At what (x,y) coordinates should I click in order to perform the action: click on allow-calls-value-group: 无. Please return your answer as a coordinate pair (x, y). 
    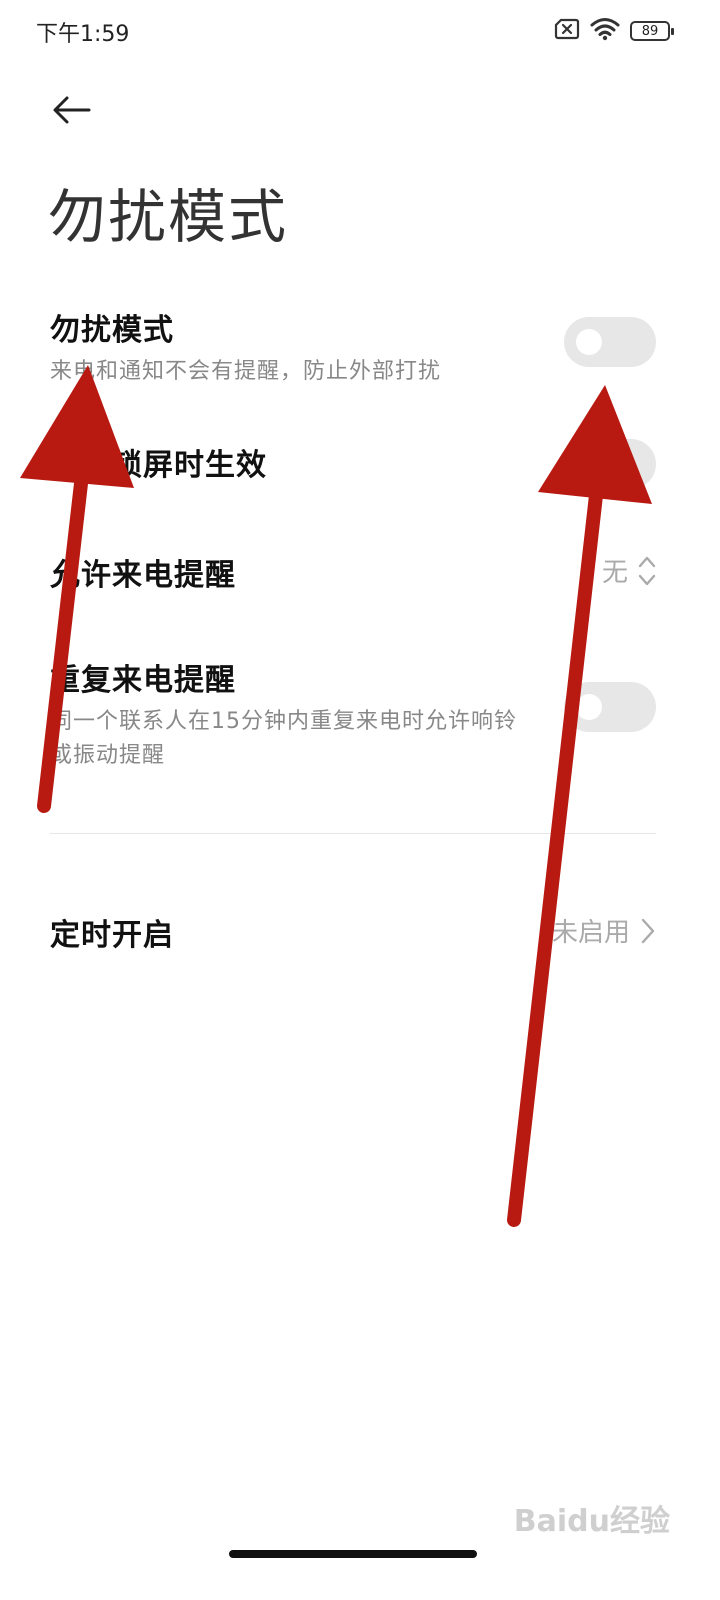
    Looking at the image, I should click on (629, 570).